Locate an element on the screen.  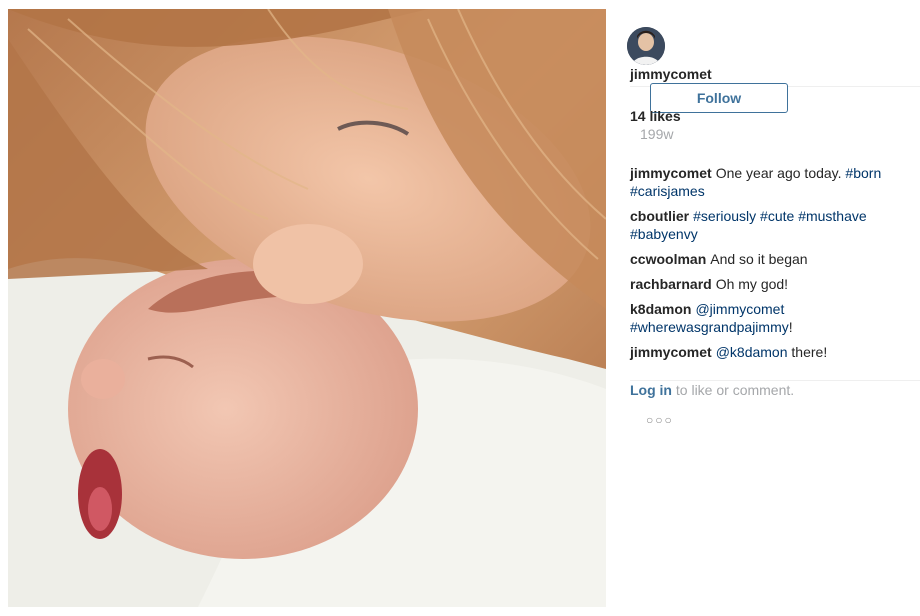
more-options-icon: ○○○ is located at coordinates (660, 420).